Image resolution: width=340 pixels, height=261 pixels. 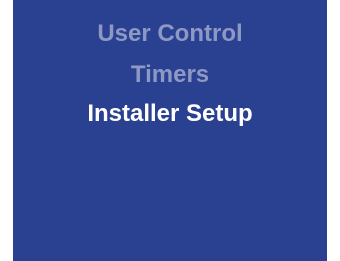 What do you see at coordinates (170, 34) in the screenshot?
I see `menu-item-user-control: User Control` at bounding box center [170, 34].